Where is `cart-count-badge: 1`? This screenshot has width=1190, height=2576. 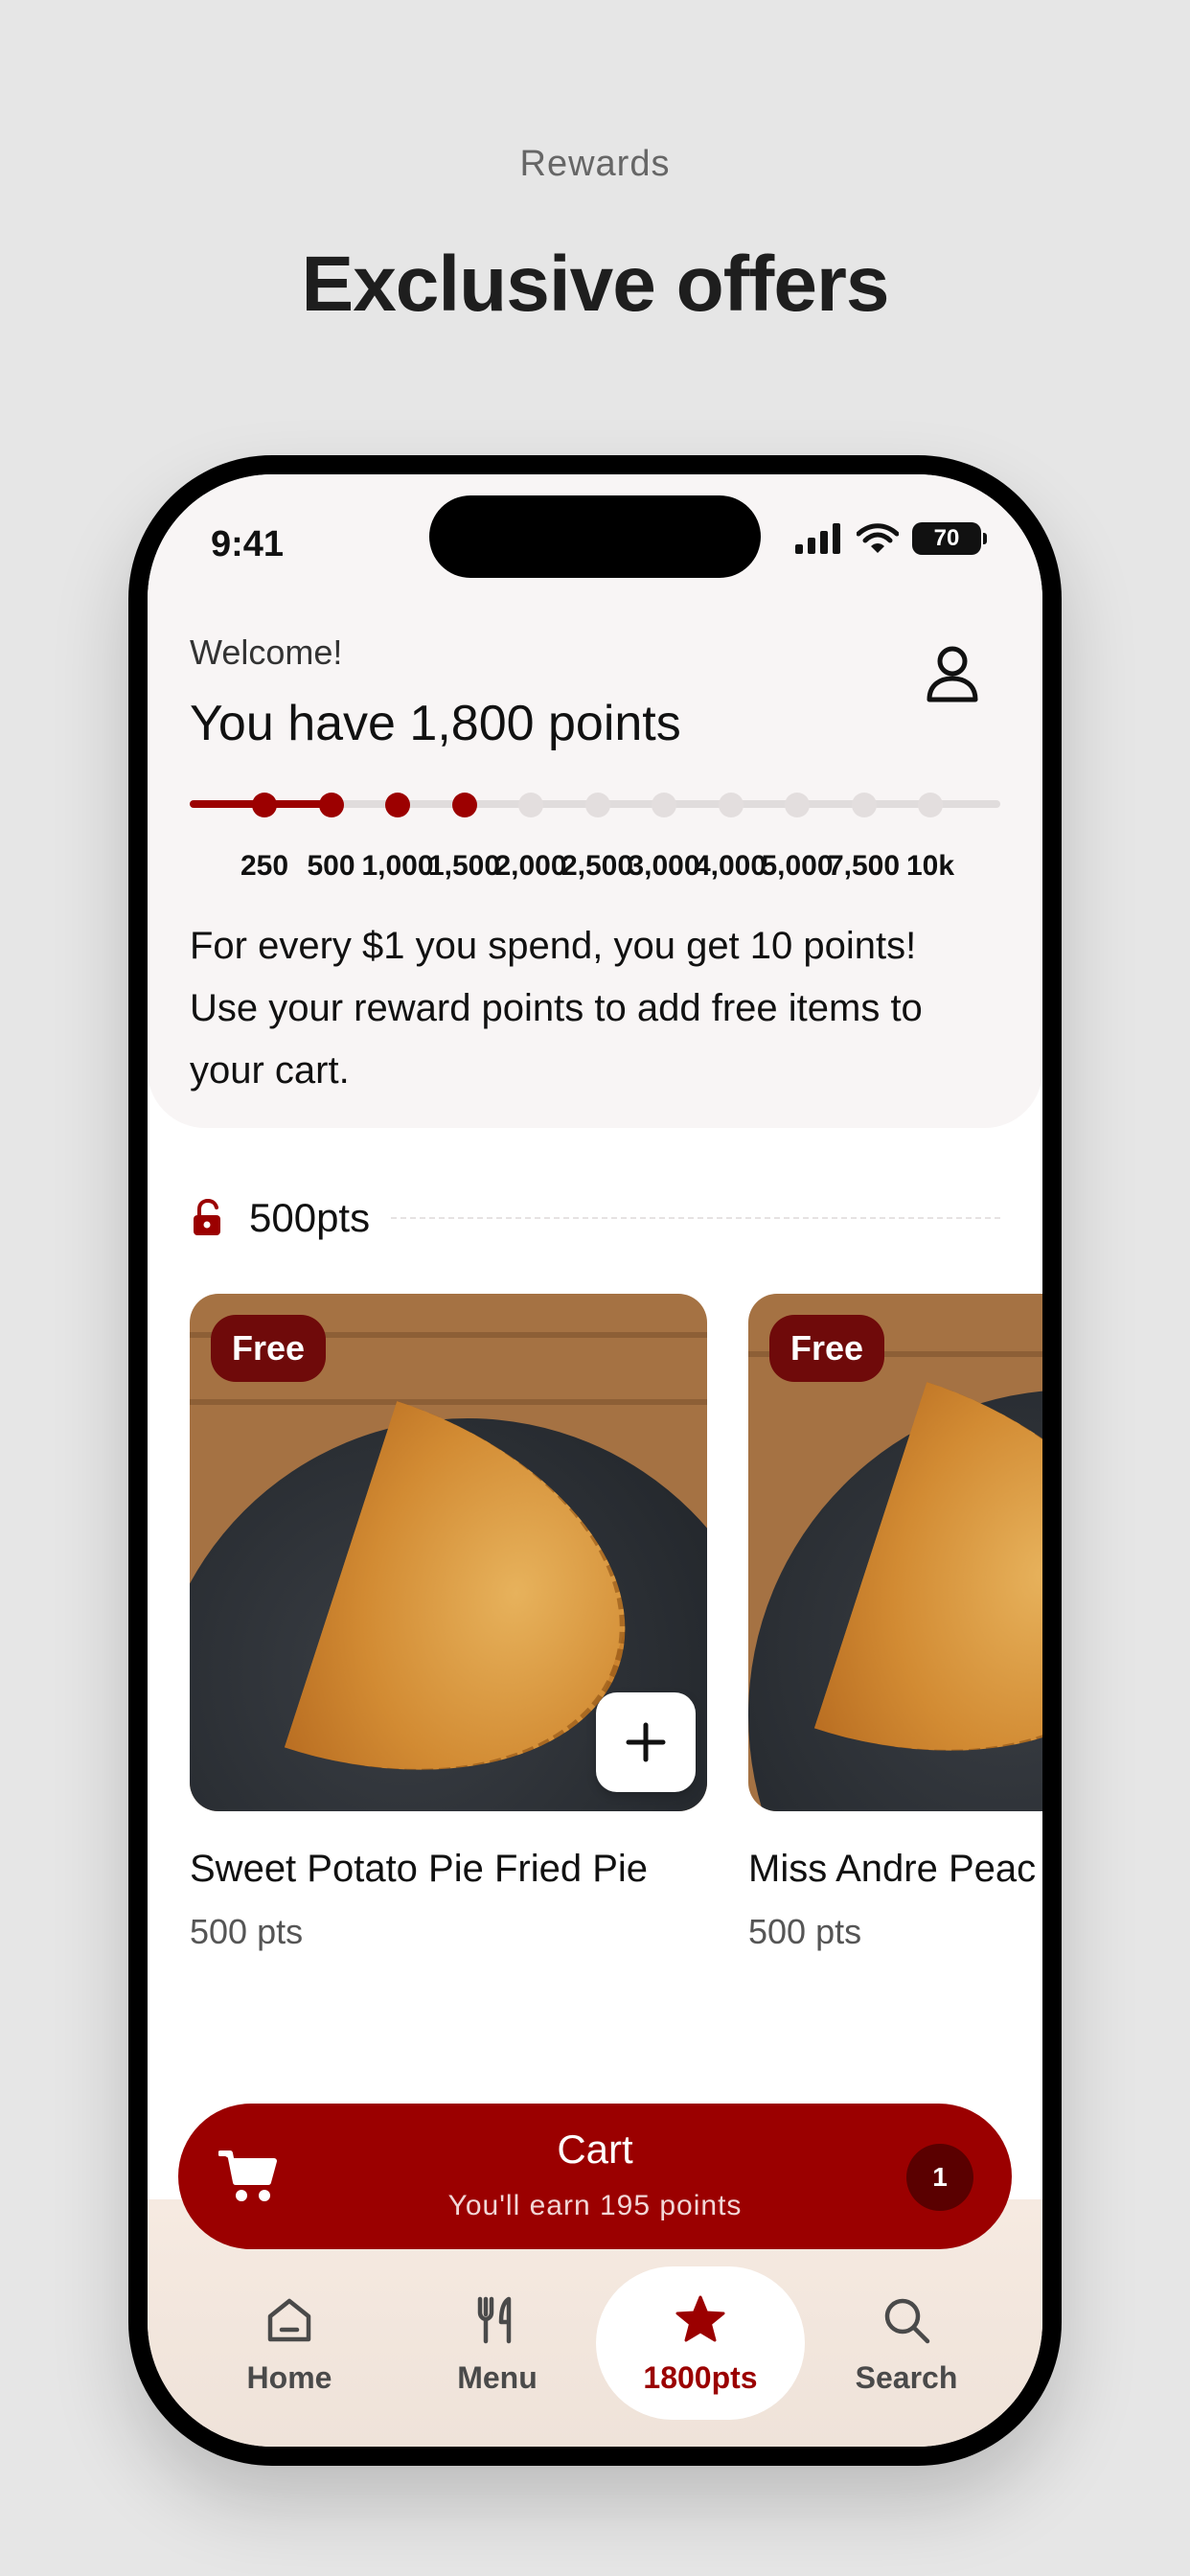
cart-count-badge: 1 is located at coordinates (940, 2177).